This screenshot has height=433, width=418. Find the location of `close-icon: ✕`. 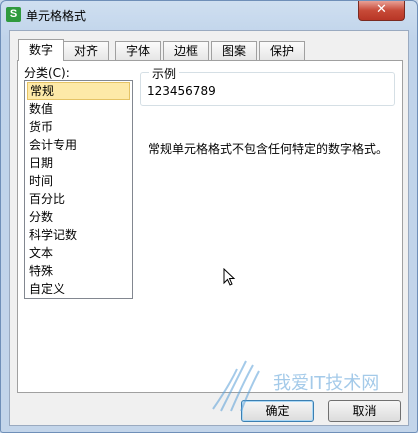

close-icon: ✕ is located at coordinates (381, 9).